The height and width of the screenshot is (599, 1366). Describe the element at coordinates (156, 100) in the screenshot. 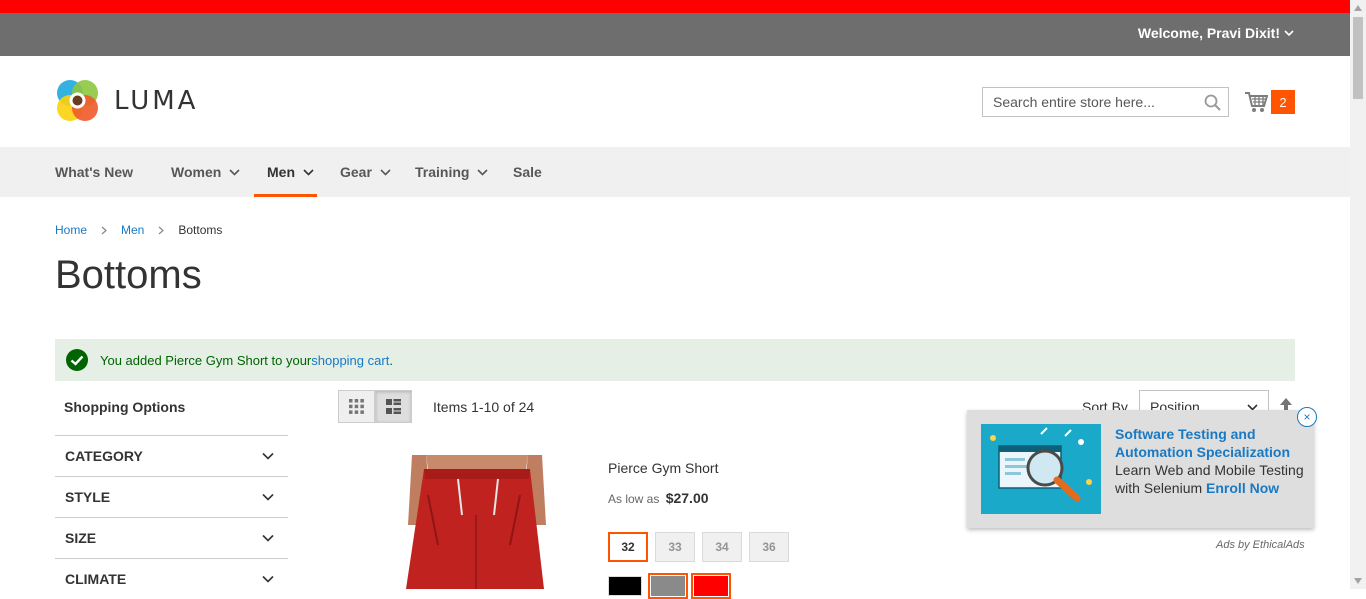

I see `logo-text: LUMA` at that location.